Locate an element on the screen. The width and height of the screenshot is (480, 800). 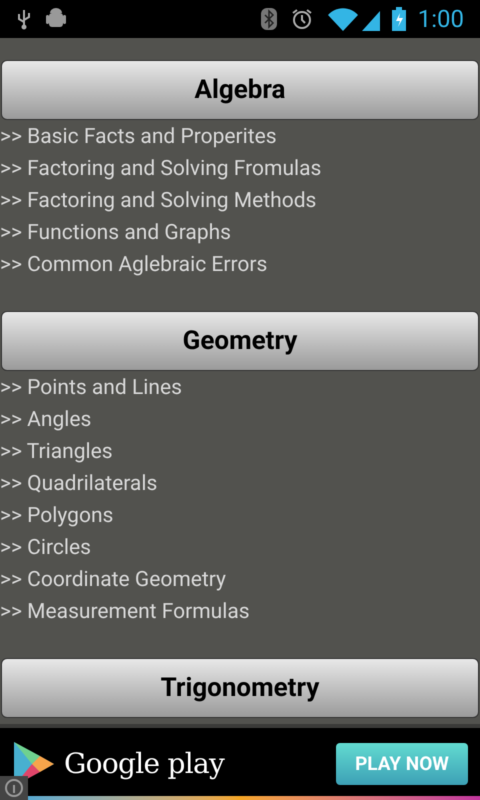
clock-time: 1:00 is located at coordinates (441, 19).